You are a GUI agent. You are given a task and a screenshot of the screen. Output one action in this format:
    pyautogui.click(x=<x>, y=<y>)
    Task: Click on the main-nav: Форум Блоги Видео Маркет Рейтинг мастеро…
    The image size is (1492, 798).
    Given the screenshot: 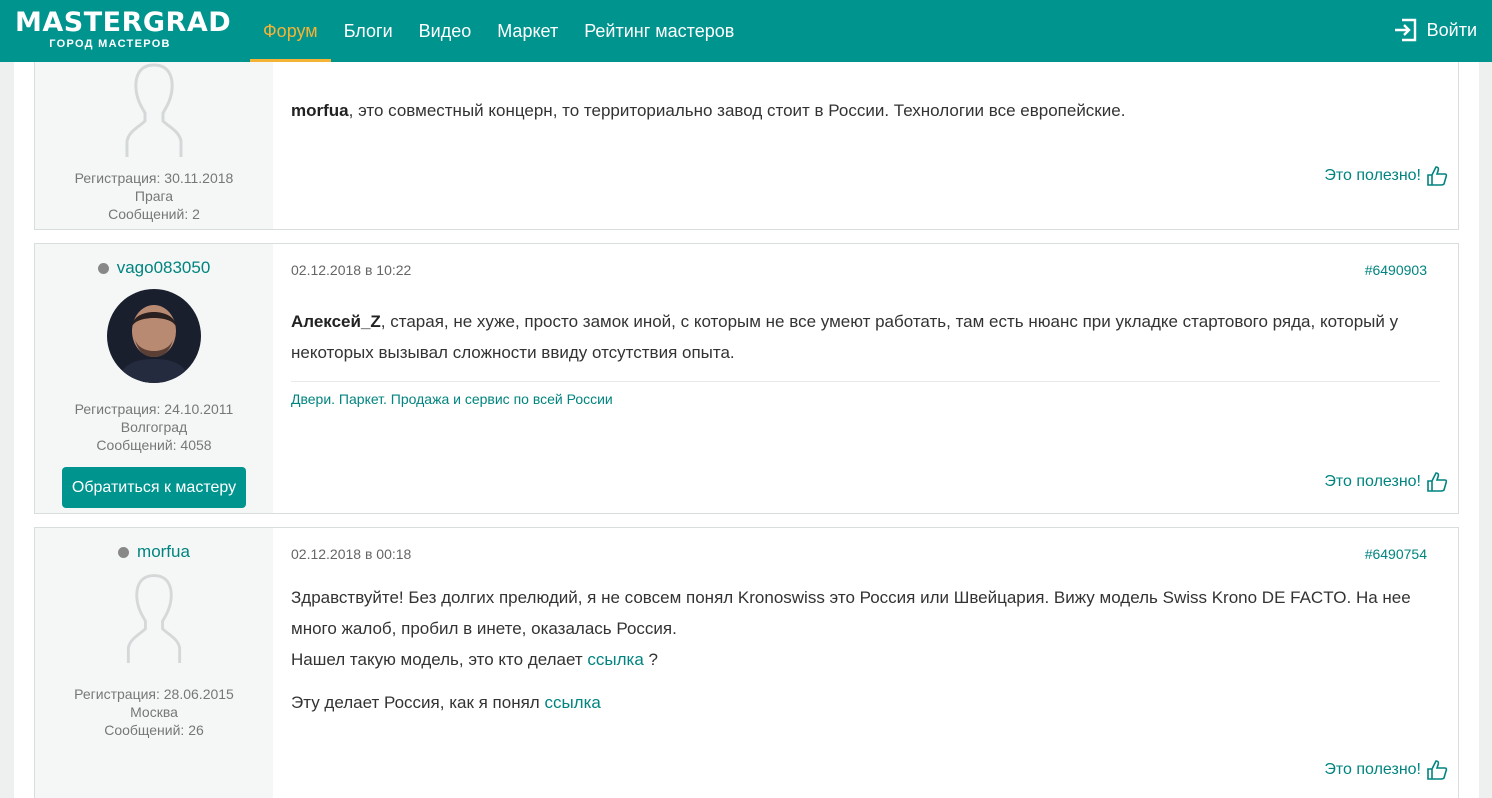 What is the action you would take?
    pyautogui.click(x=498, y=31)
    